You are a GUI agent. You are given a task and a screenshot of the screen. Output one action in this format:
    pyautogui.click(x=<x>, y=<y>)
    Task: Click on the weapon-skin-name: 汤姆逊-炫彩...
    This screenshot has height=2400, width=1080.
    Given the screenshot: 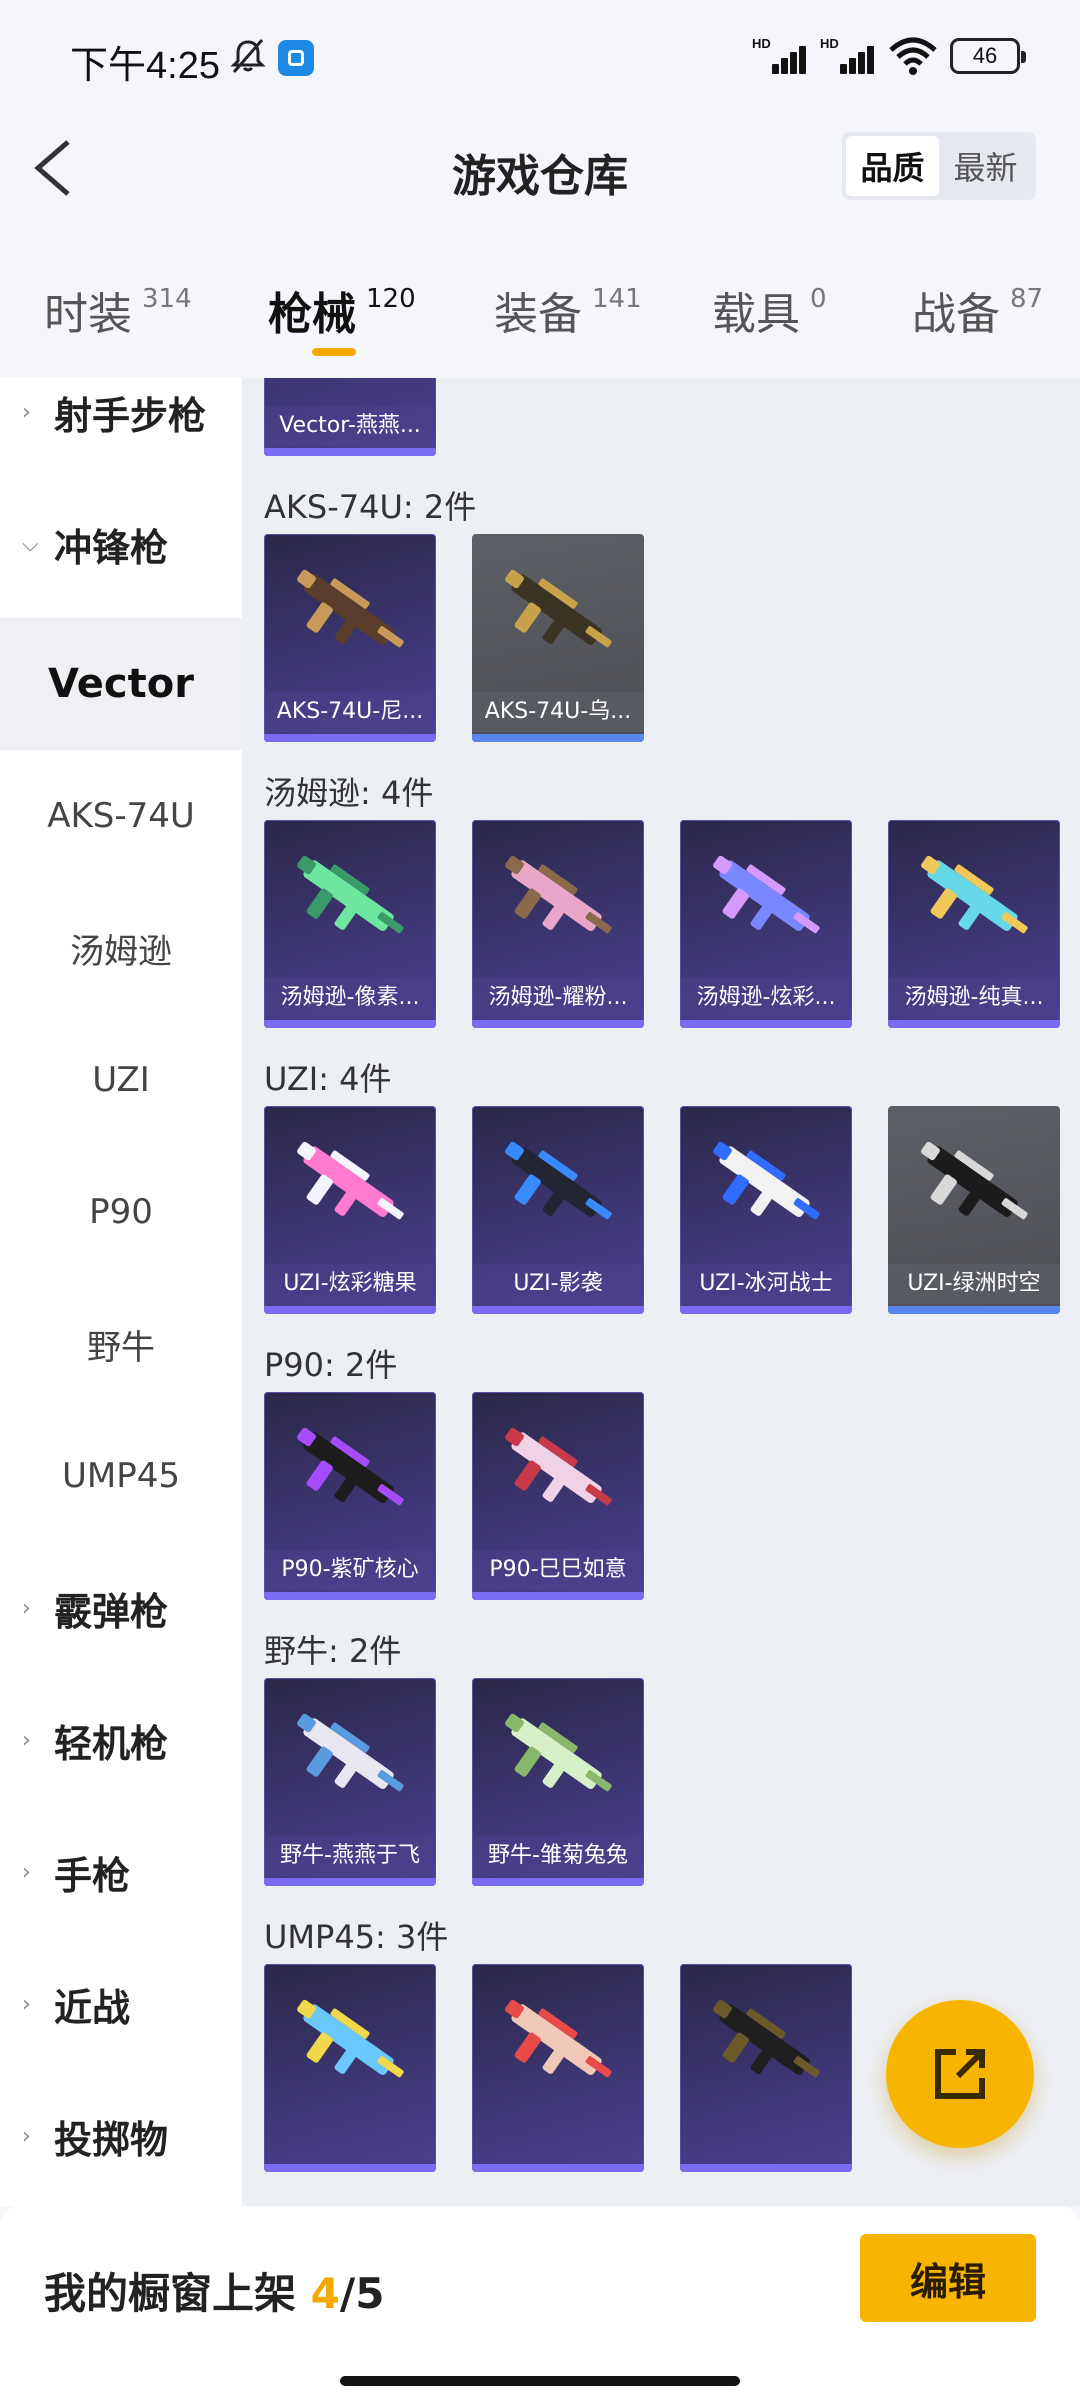 What is the action you would take?
    pyautogui.click(x=766, y=998)
    